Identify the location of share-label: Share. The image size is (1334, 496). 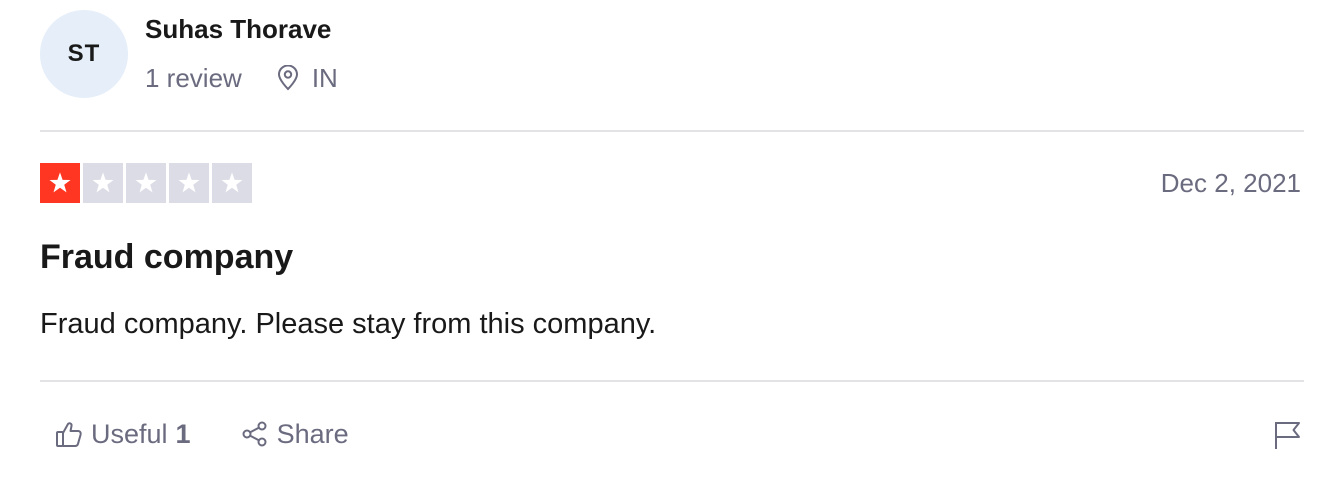
(312, 433).